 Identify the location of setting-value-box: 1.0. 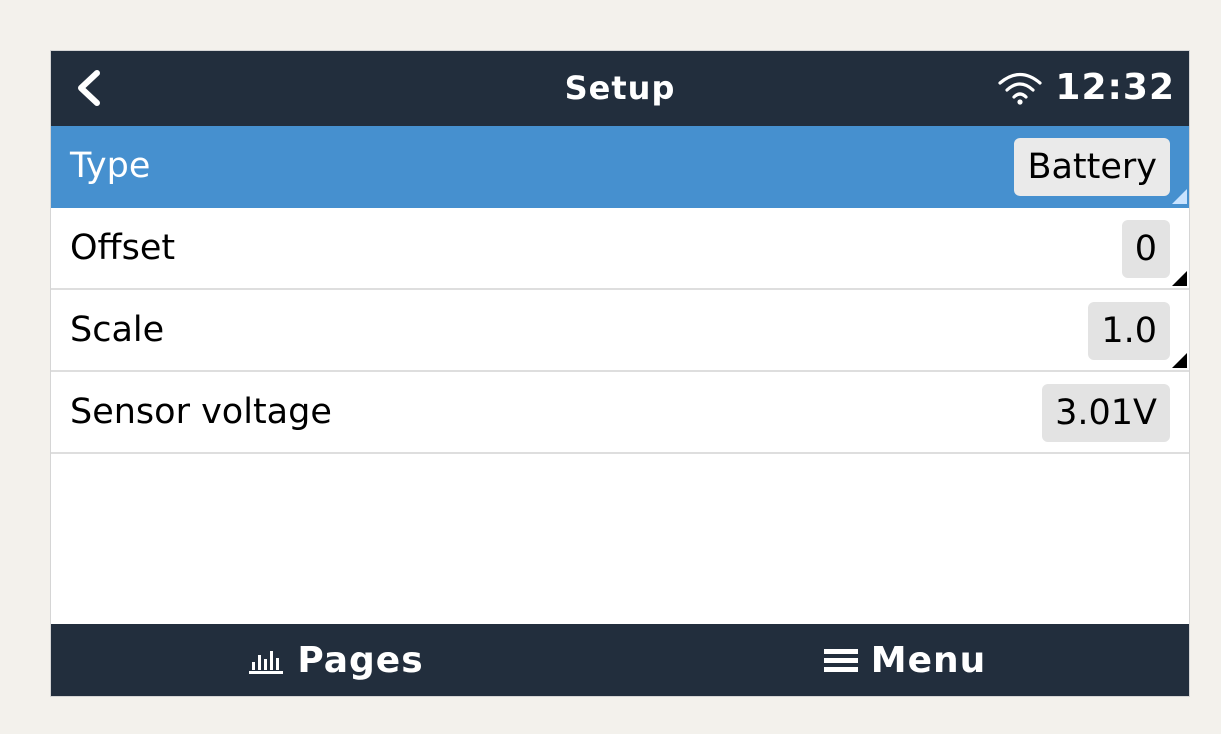
(1129, 331).